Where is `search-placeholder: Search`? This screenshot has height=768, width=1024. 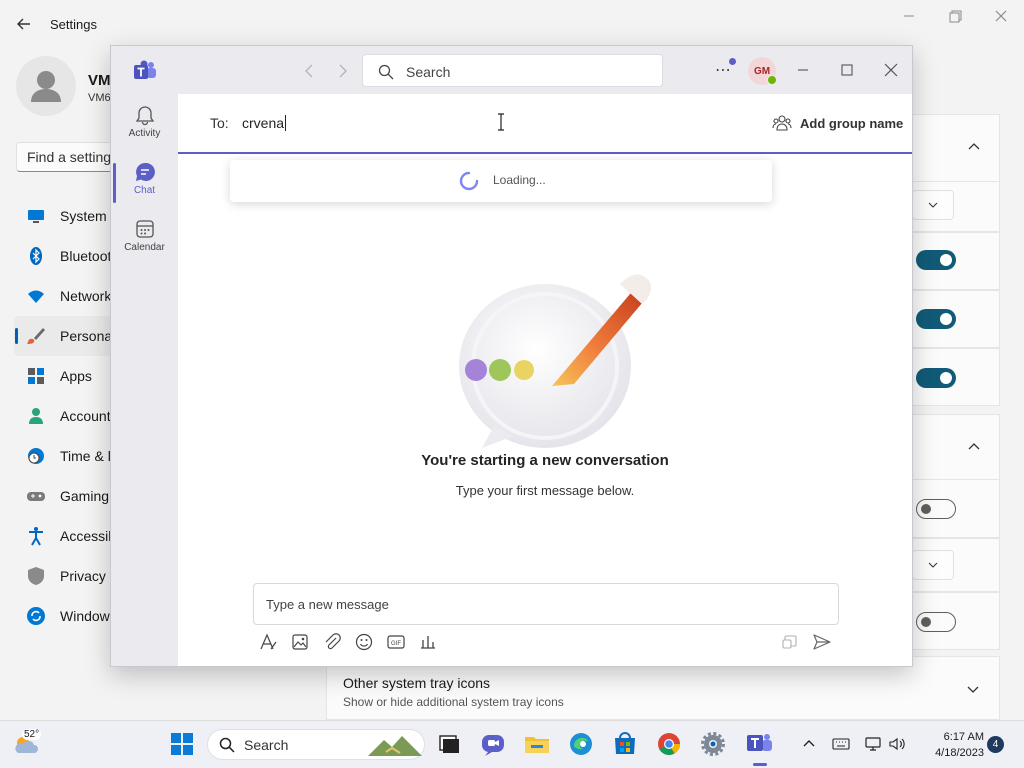
search-placeholder: Search is located at coordinates (428, 72).